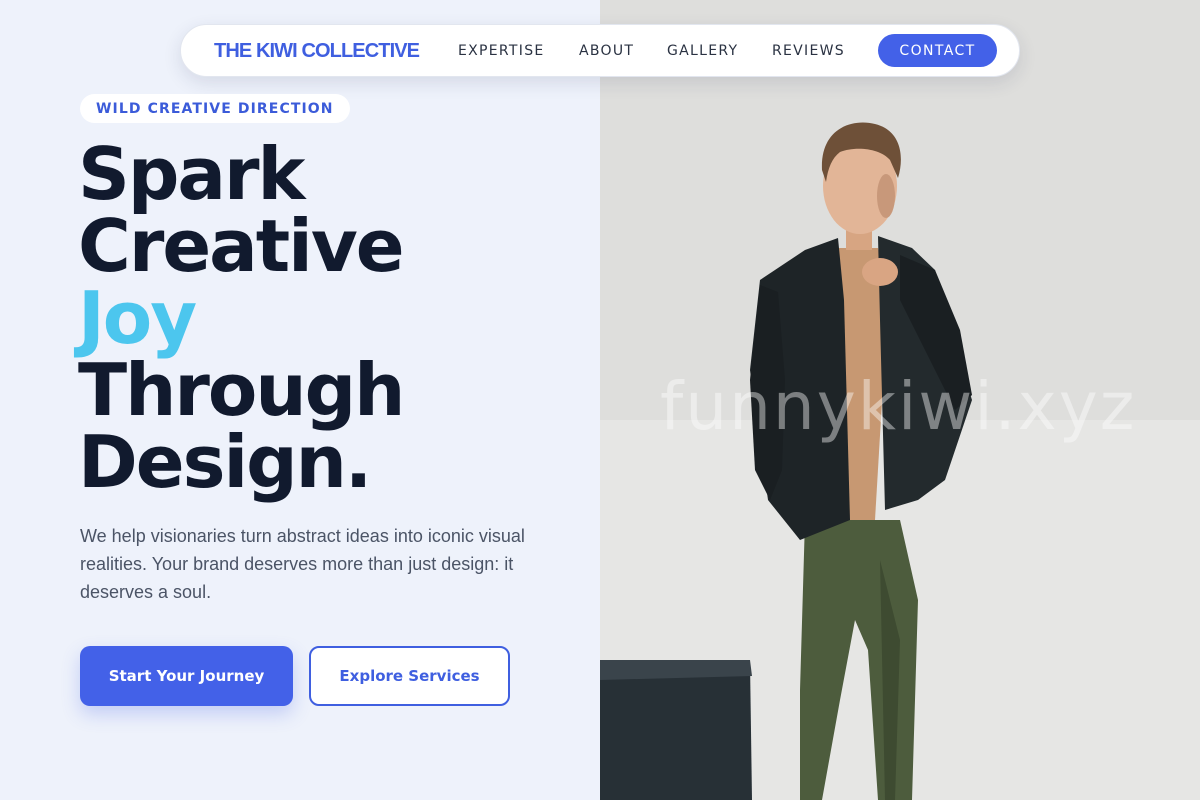 The height and width of the screenshot is (800, 1200). I want to click on nav-link-reviews: REVIEWS, so click(808, 51).